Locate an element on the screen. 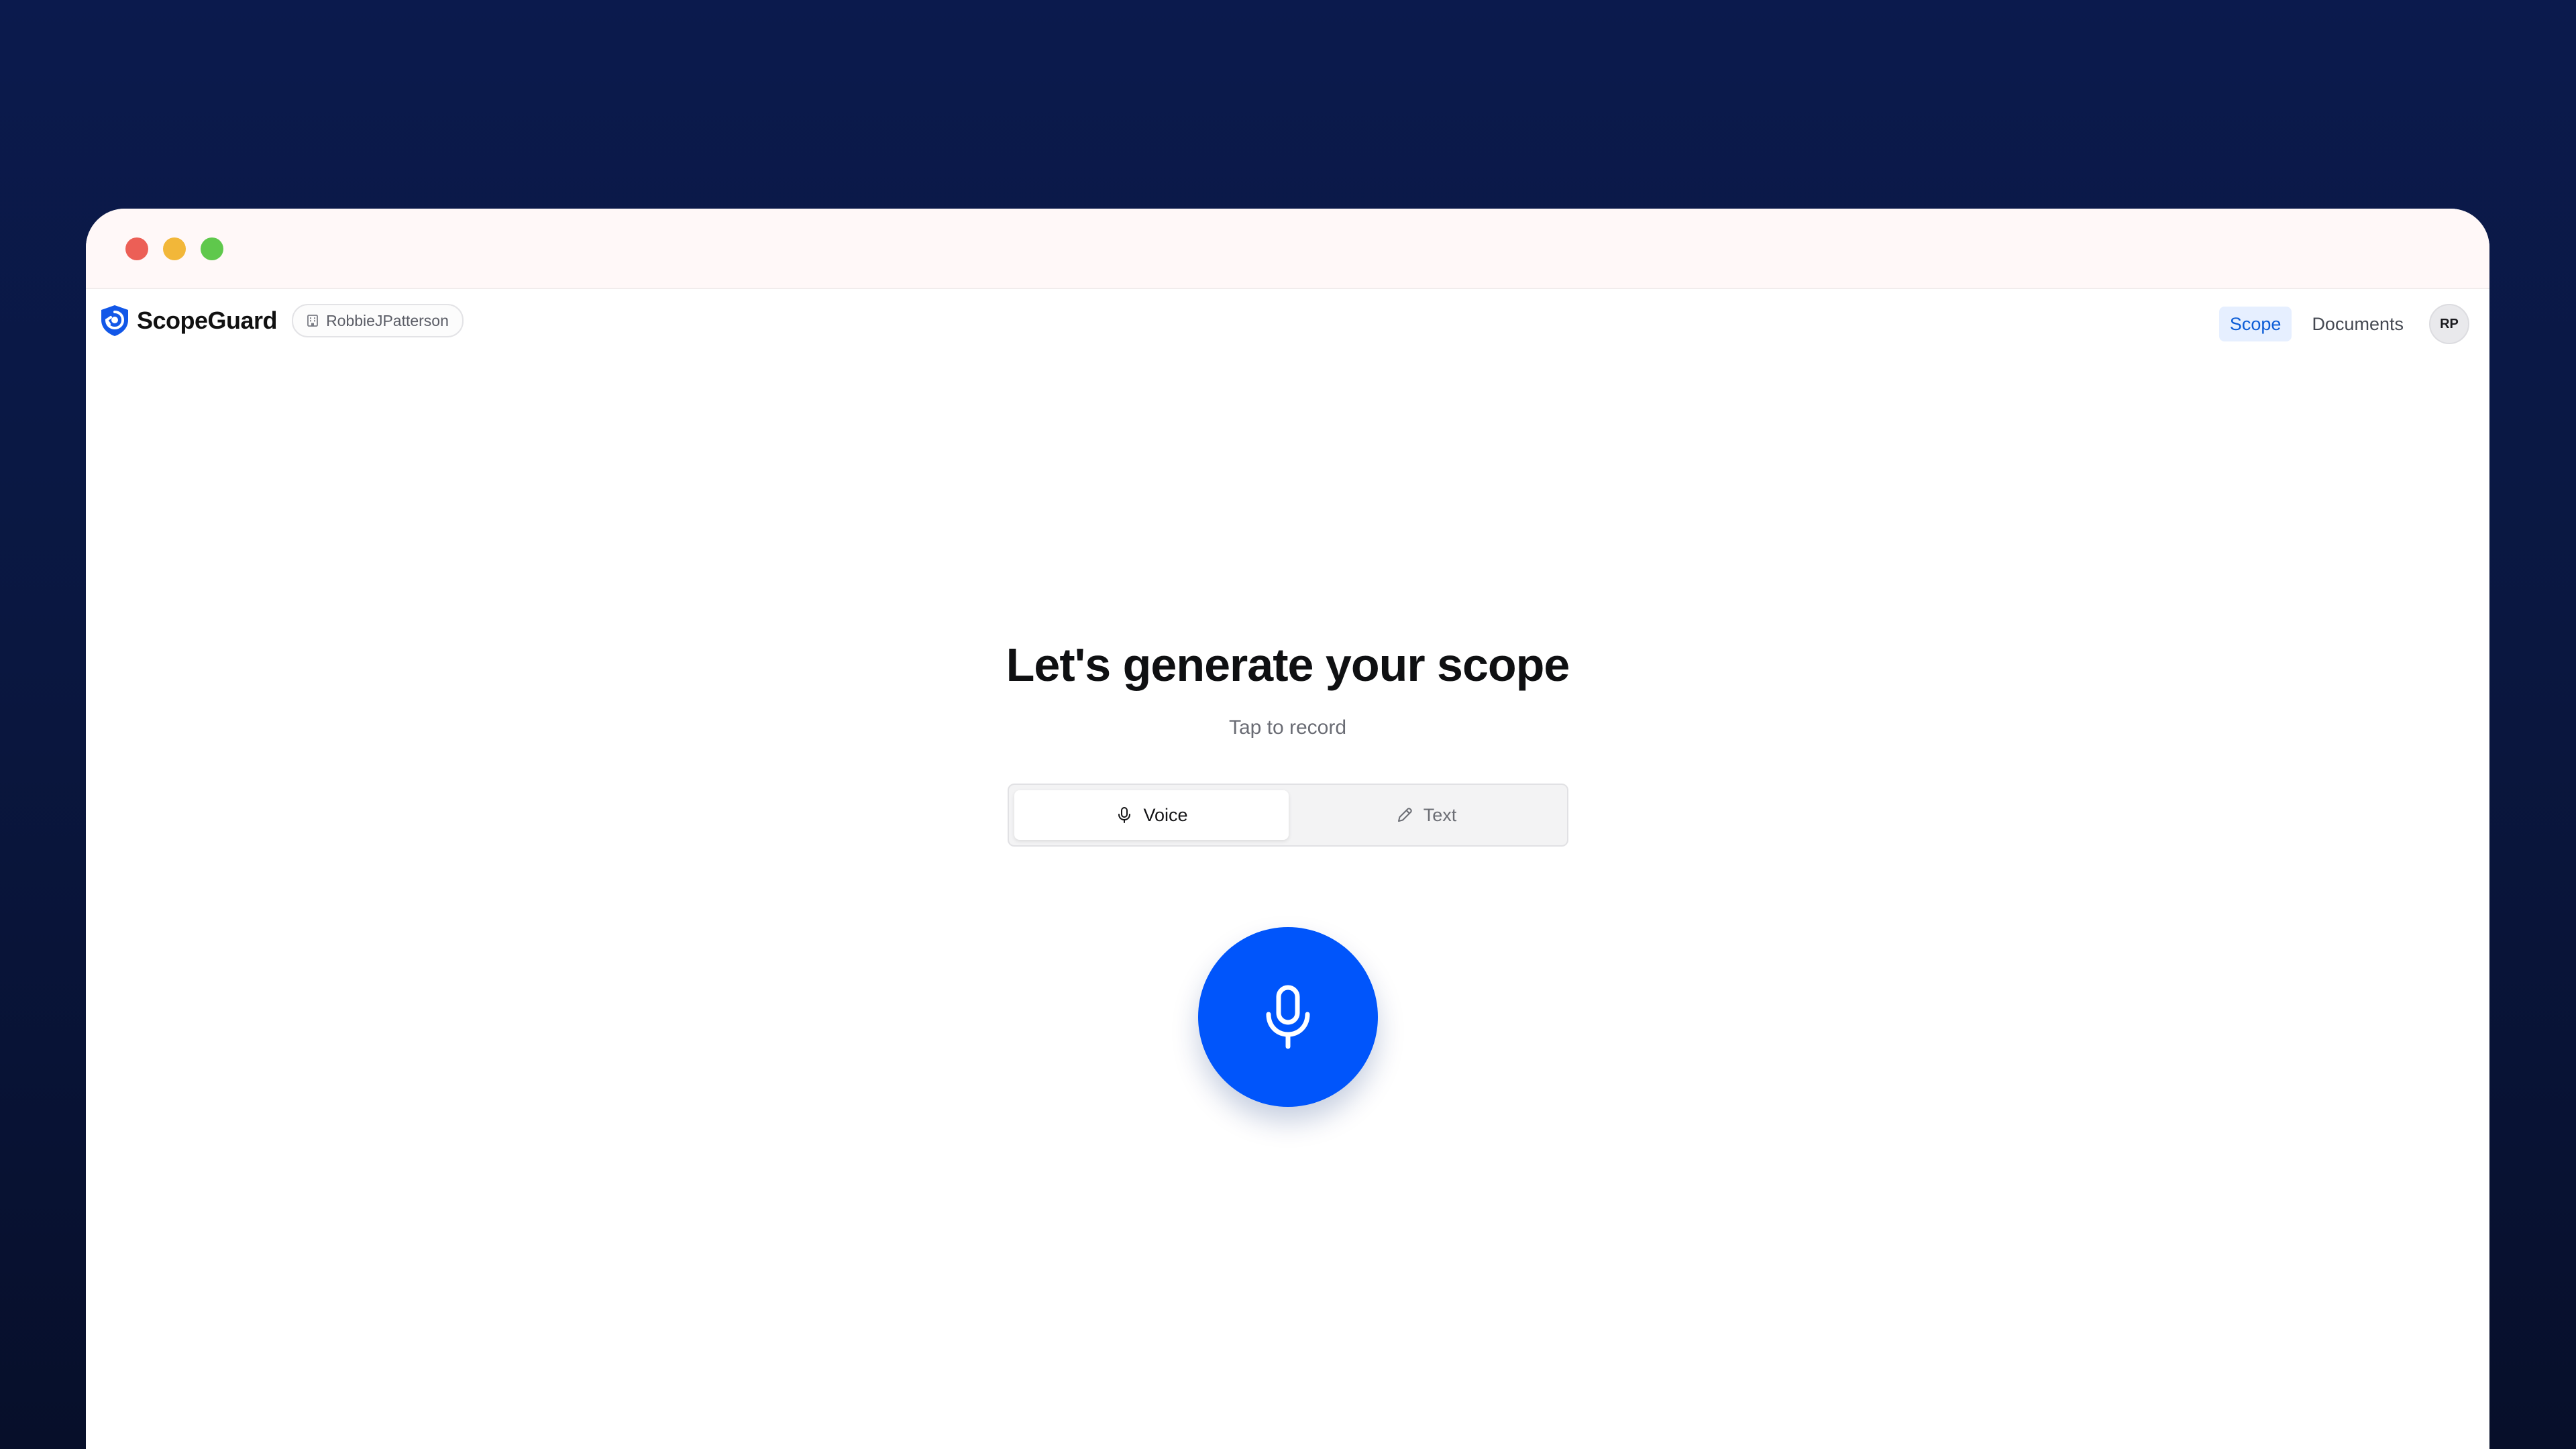 The width and height of the screenshot is (2576, 1449). text-mode-label: Text is located at coordinates (1440, 814).